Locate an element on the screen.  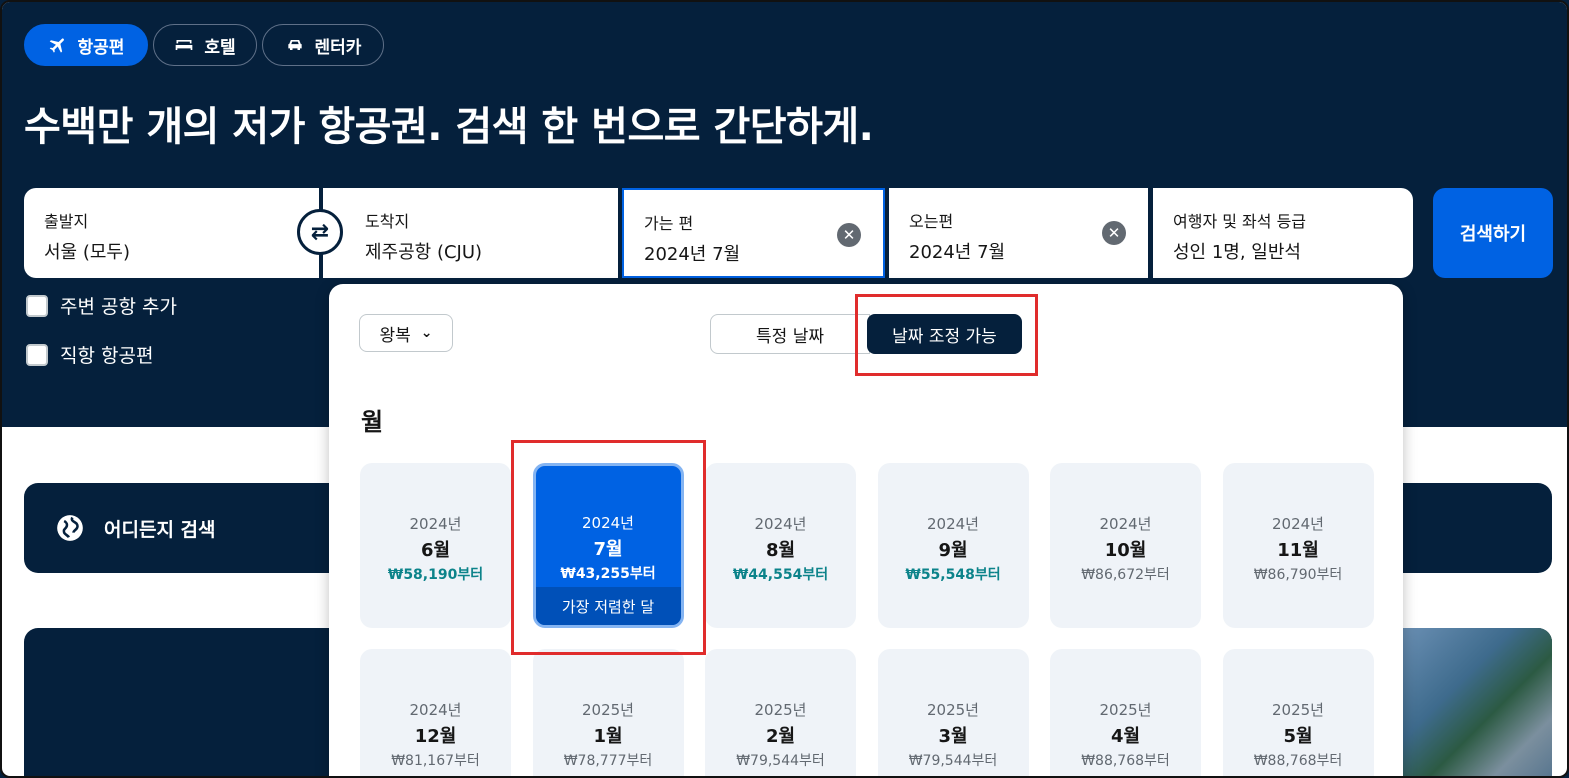
month-card: 2024년 9월 ₩55,548부터 is located at coordinates (953, 545).